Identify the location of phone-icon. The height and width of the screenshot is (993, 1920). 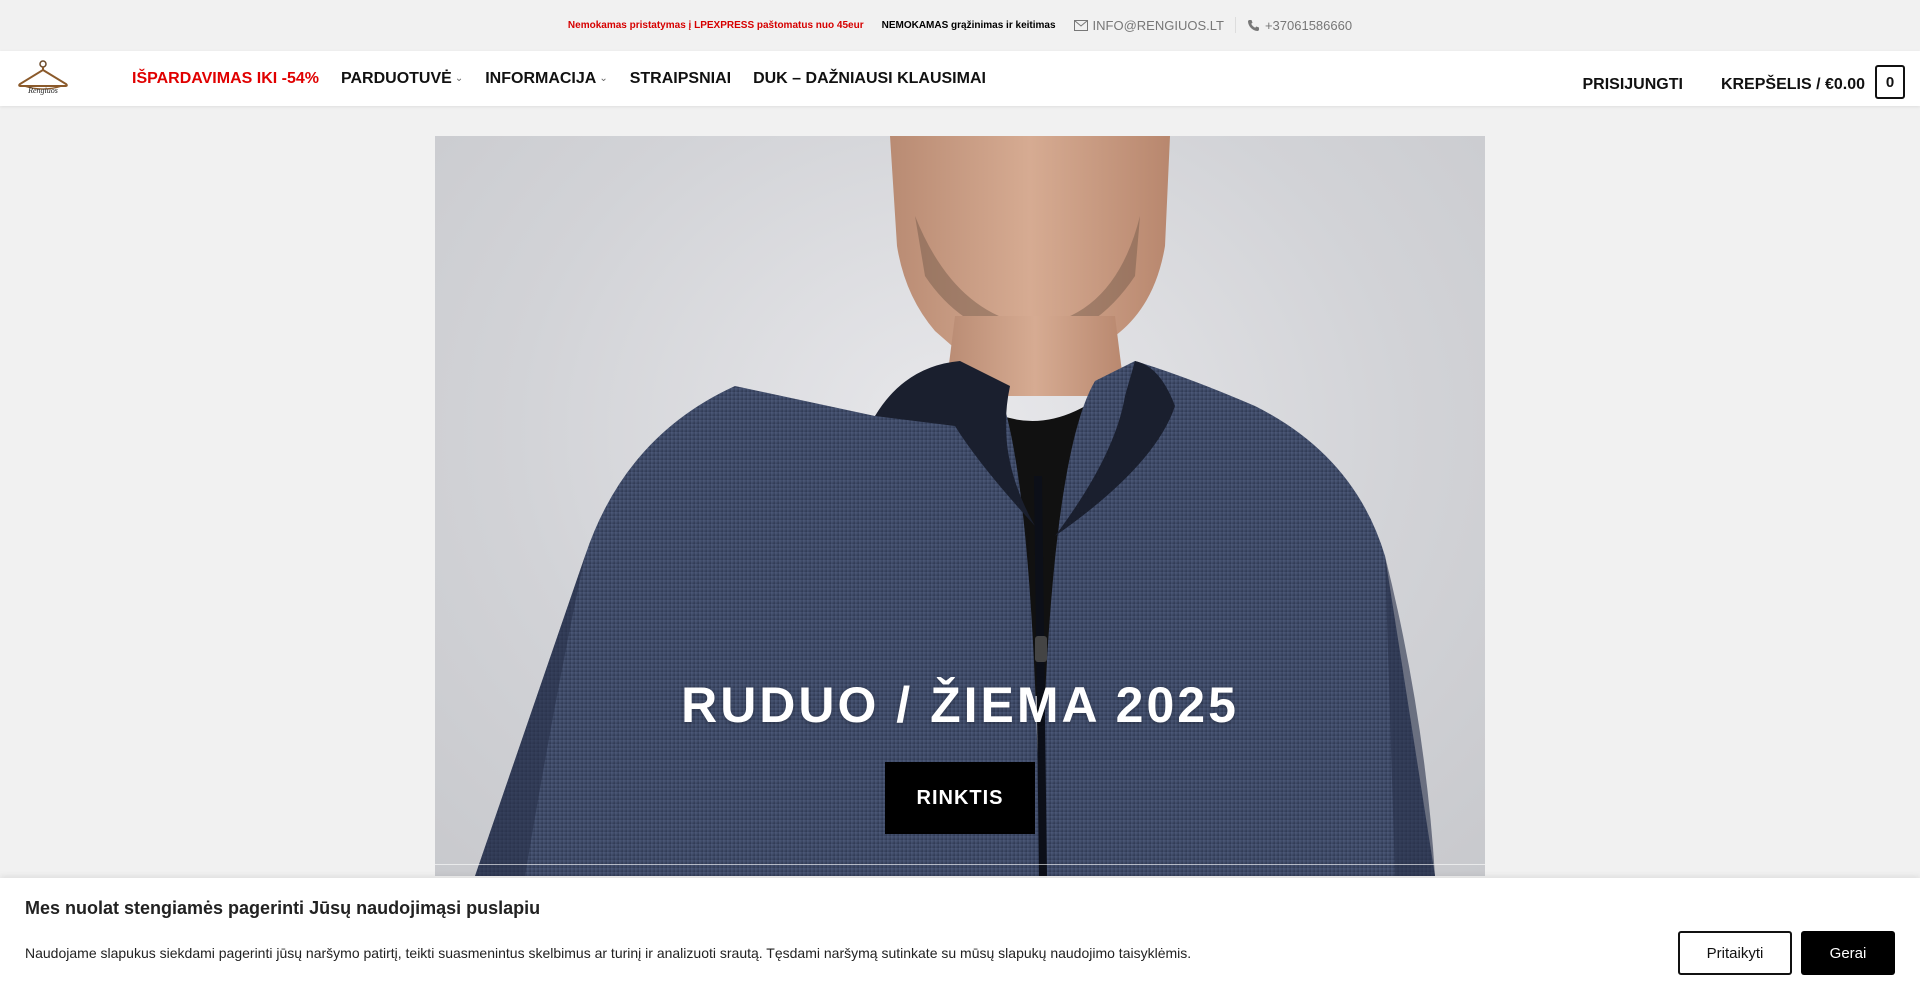
(1253, 25).